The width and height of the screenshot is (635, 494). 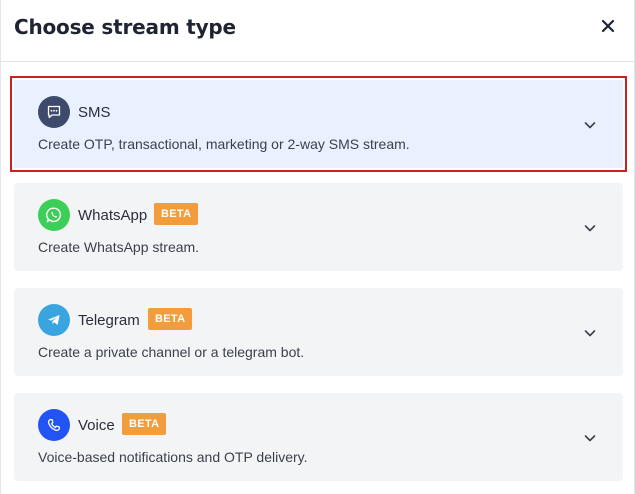 What do you see at coordinates (113, 215) in the screenshot?
I see `option-name: WhatsApp` at bounding box center [113, 215].